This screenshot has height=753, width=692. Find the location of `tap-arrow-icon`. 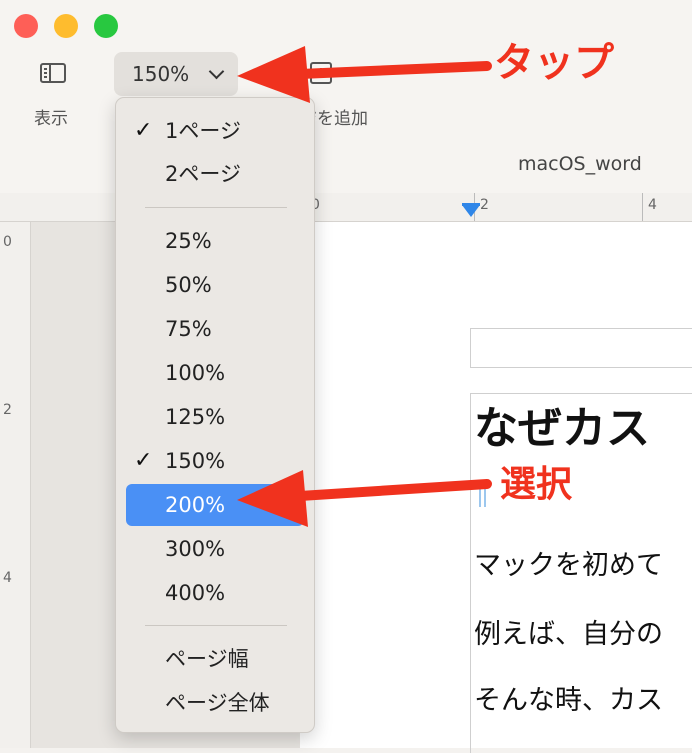

tap-arrow-icon is located at coordinates (364, 74).